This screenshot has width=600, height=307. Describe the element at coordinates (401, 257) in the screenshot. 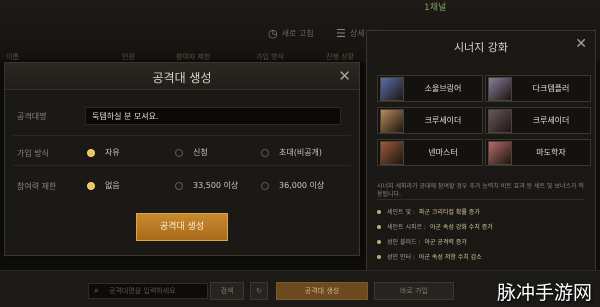

I see `bonus-class: 성인 인터 :` at that location.